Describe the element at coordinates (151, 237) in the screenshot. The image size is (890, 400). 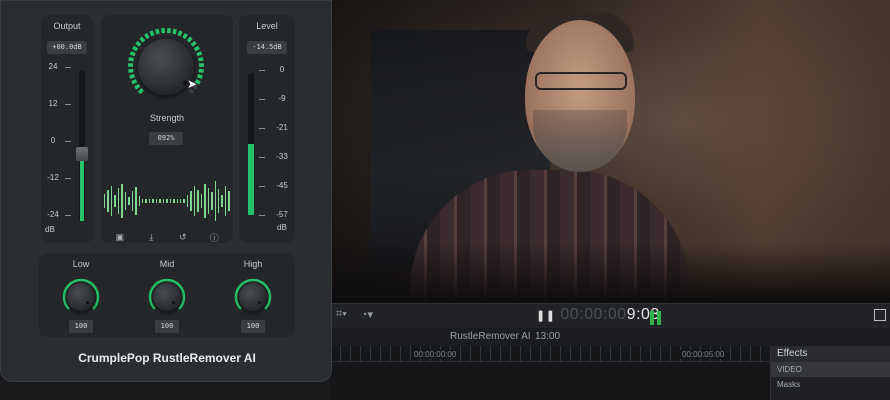
I see `download-icon: ⤓` at that location.